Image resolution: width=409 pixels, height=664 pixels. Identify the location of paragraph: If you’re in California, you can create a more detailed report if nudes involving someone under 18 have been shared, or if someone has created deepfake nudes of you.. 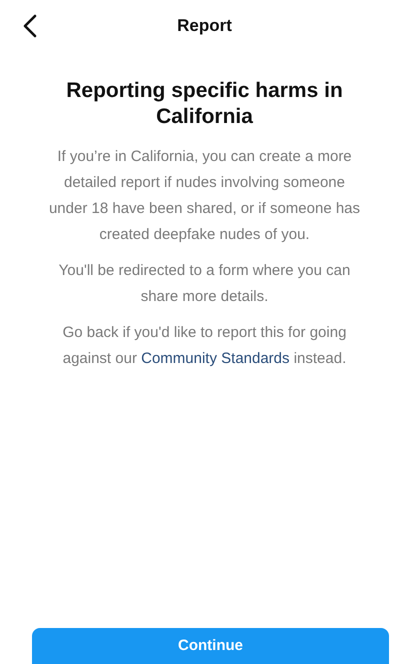
(204, 196).